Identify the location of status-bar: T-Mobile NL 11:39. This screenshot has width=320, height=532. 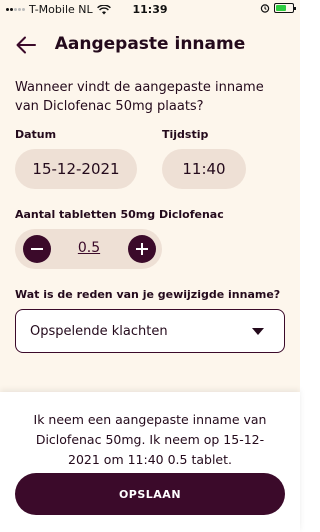
(150, 10).